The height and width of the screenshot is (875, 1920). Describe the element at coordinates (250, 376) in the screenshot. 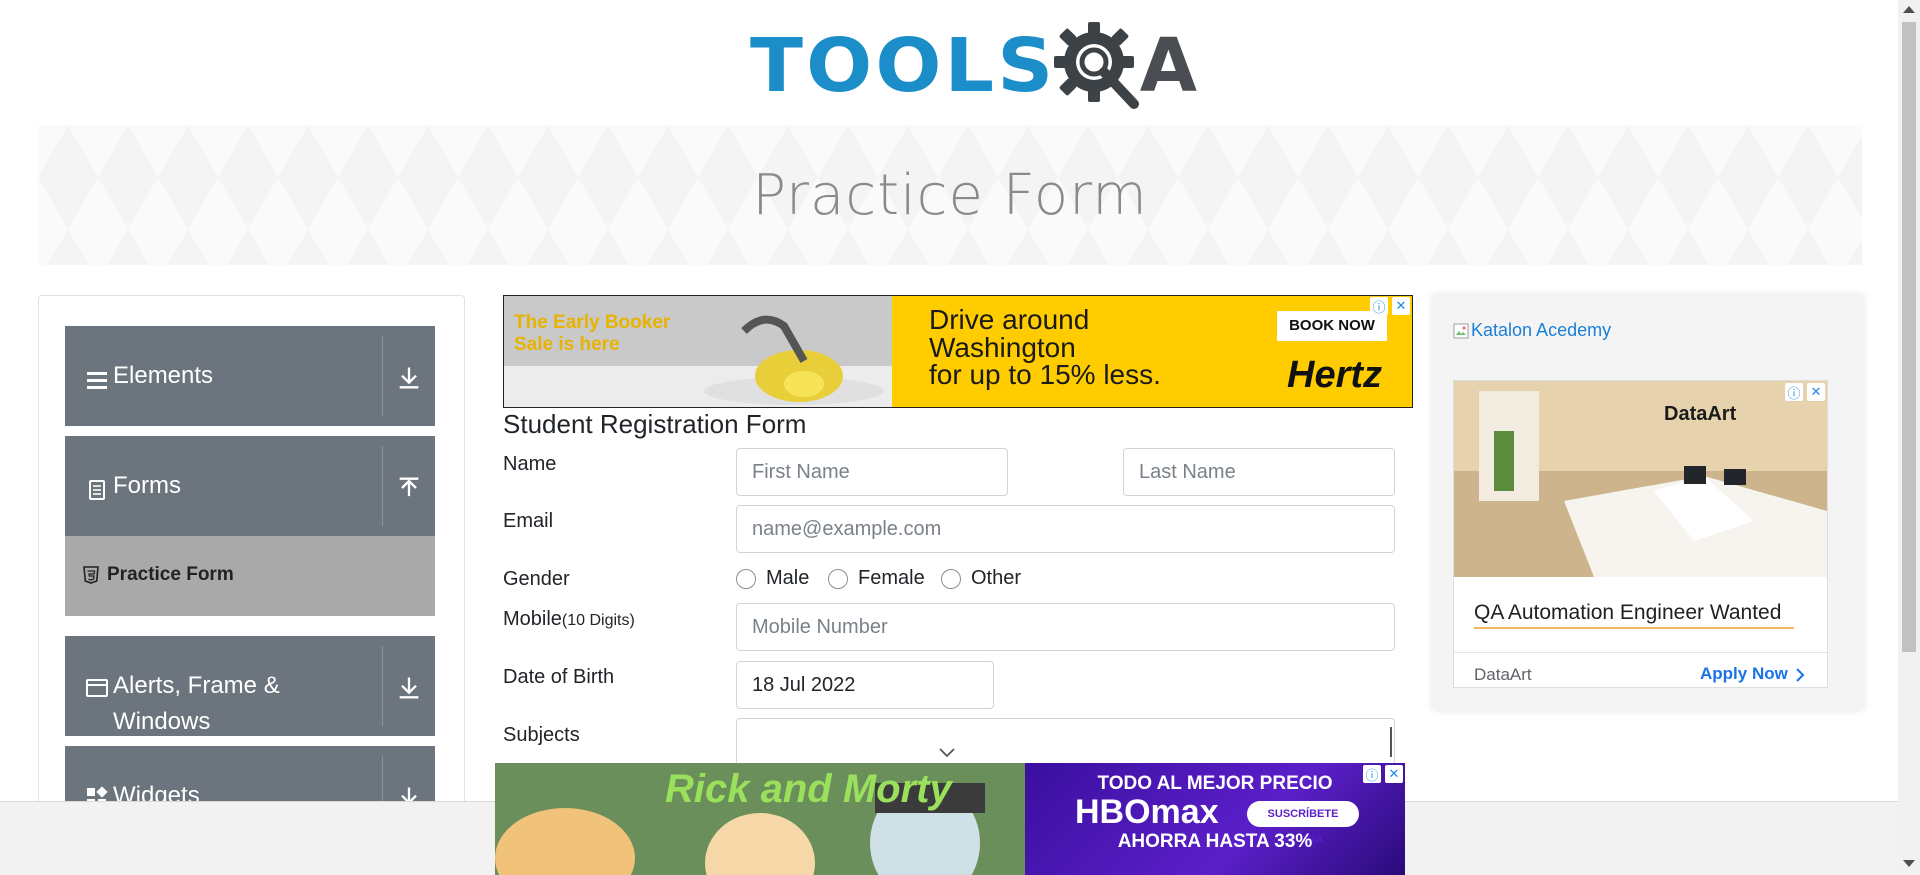

I see `sidebar-group-elements: Elements` at that location.